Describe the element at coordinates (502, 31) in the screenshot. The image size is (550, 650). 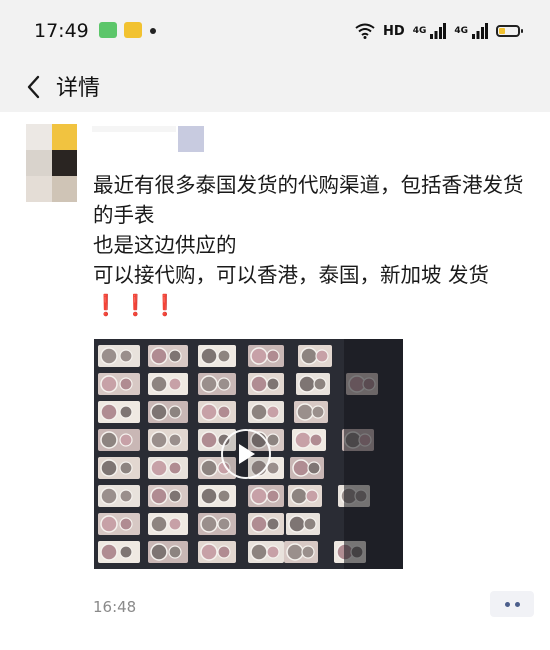
I see `battery-level` at that location.